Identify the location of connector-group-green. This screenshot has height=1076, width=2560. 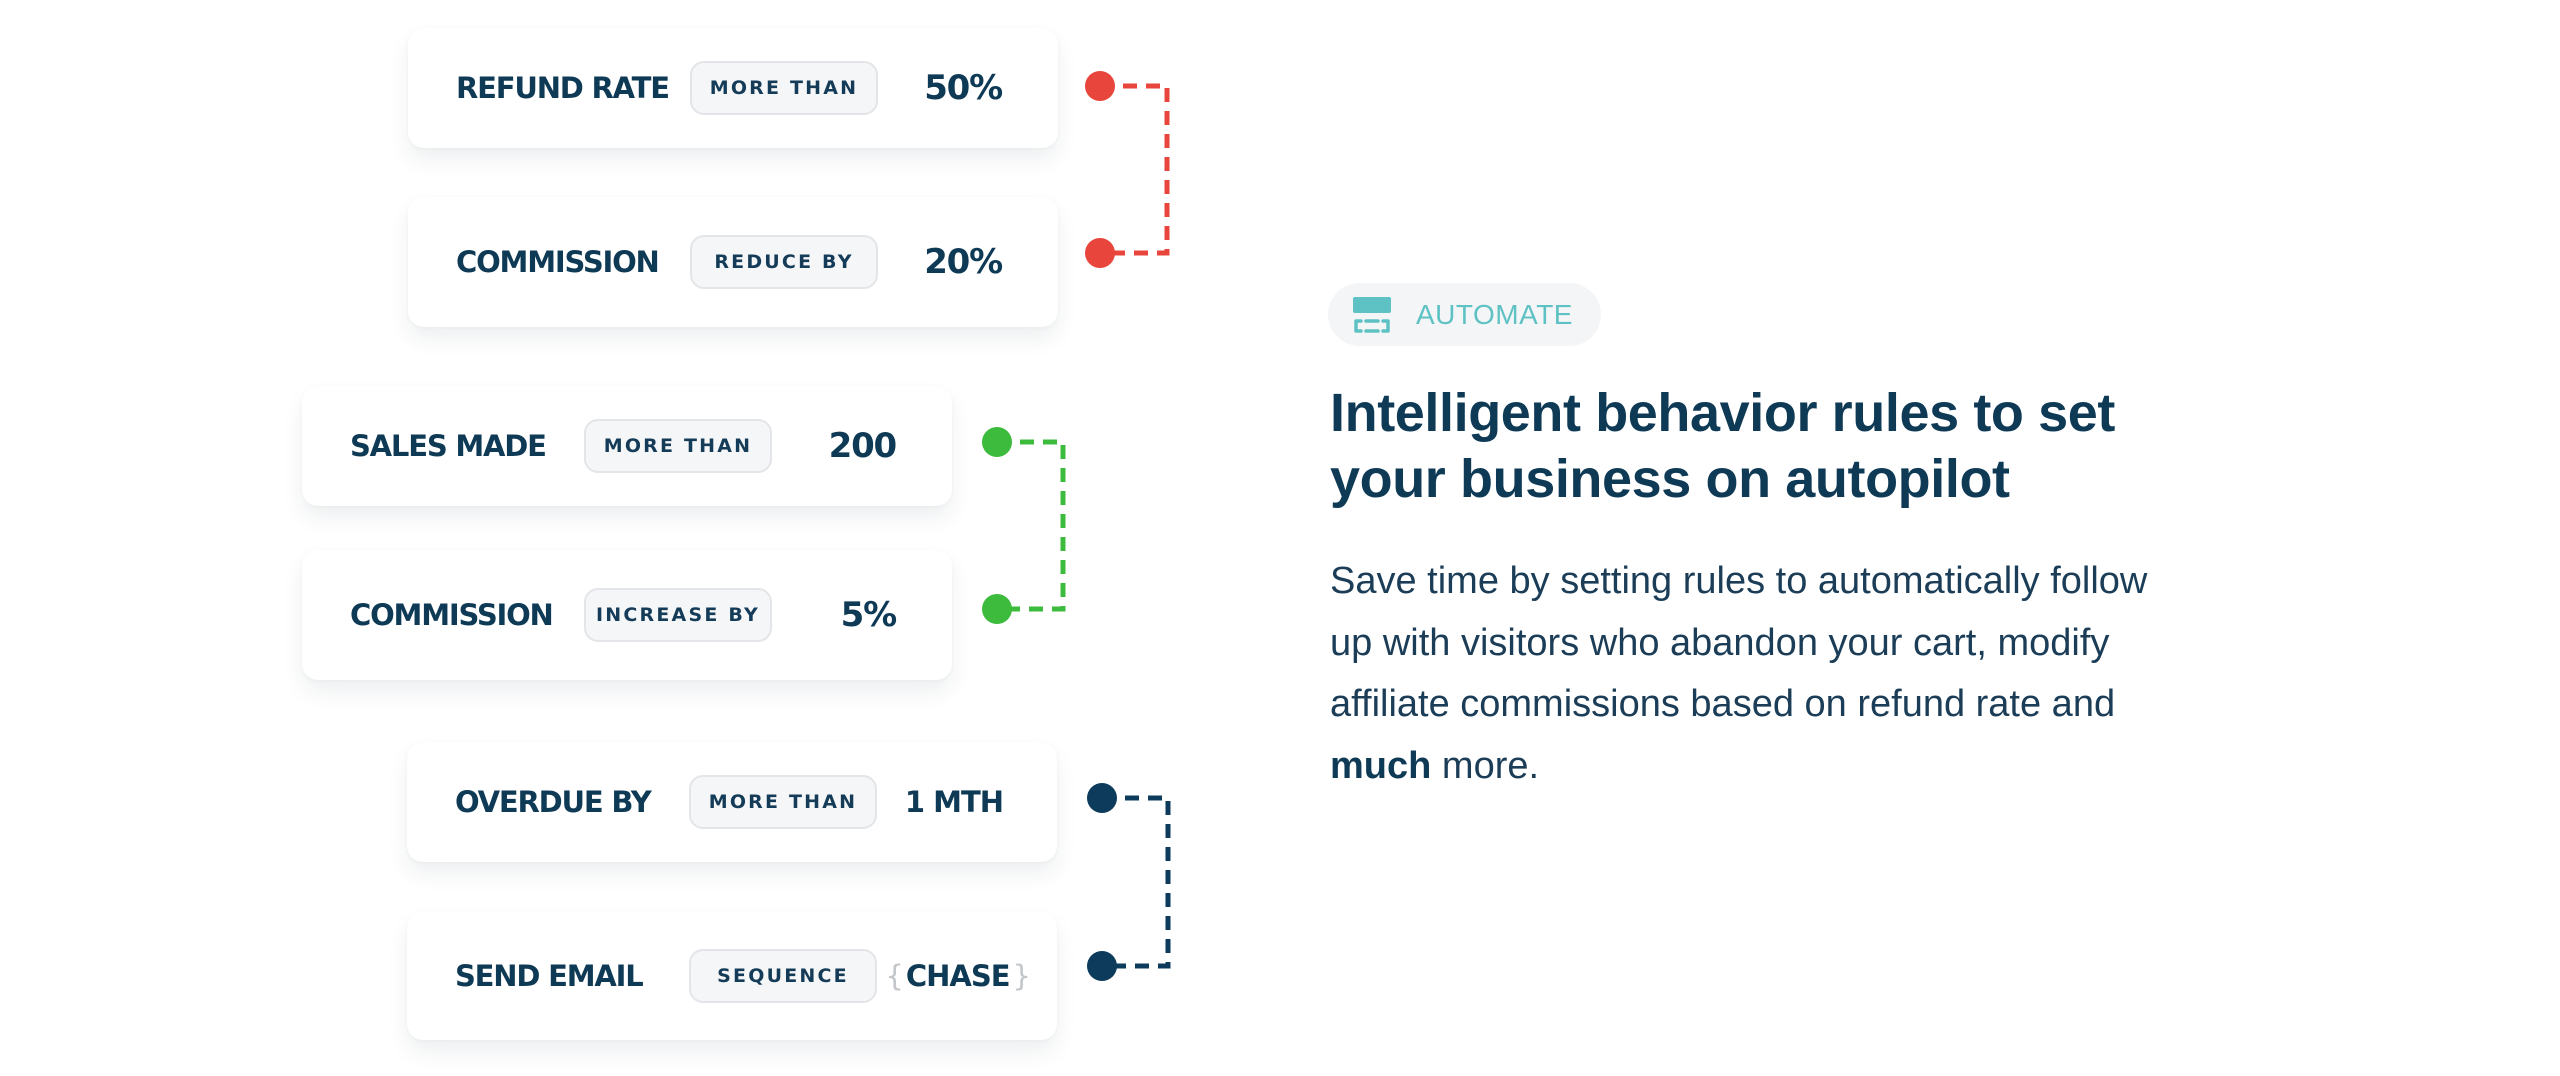
(1024, 525).